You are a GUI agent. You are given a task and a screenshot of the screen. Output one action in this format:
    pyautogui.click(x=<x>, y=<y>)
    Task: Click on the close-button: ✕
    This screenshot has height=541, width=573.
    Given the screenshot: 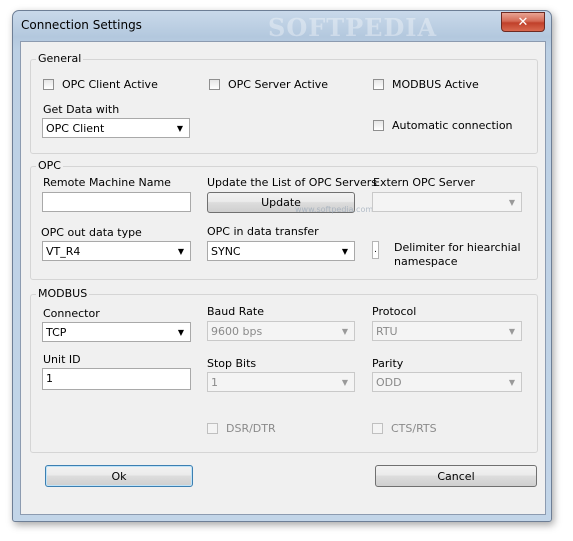 What is the action you would take?
    pyautogui.click(x=523, y=22)
    